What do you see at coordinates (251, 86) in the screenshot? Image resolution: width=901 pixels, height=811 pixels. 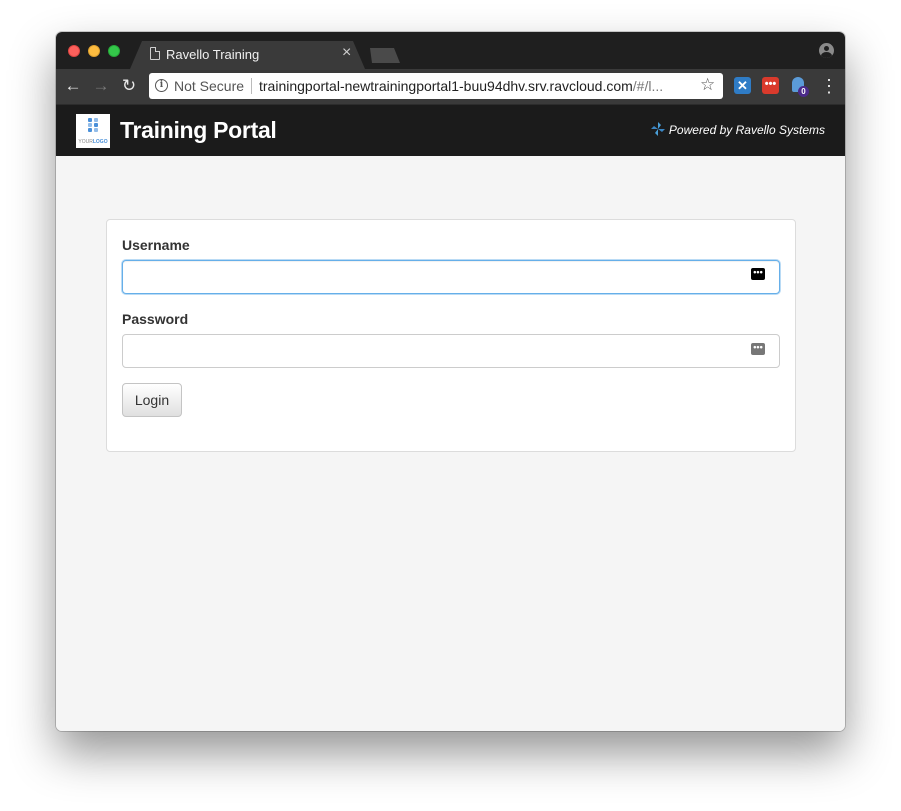 I see `address-separator` at bounding box center [251, 86].